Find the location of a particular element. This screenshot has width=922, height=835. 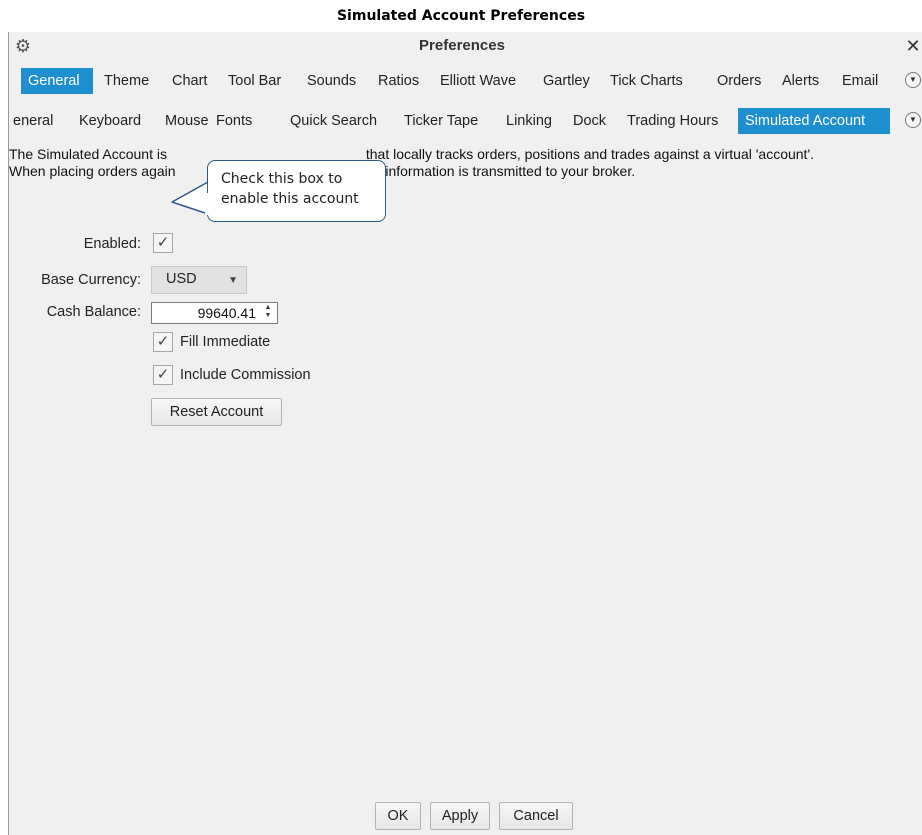

enabled-label: Enabled: is located at coordinates (112, 244).